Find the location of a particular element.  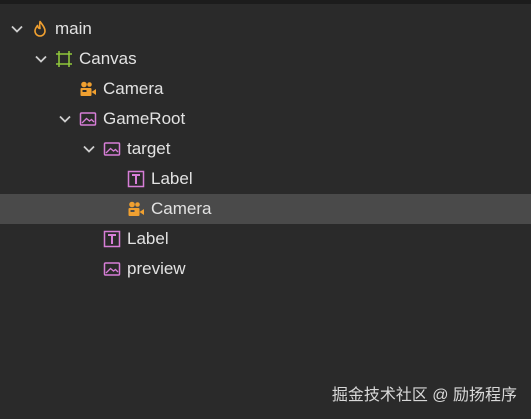

tree-node-label-2: Label is located at coordinates (265, 239).